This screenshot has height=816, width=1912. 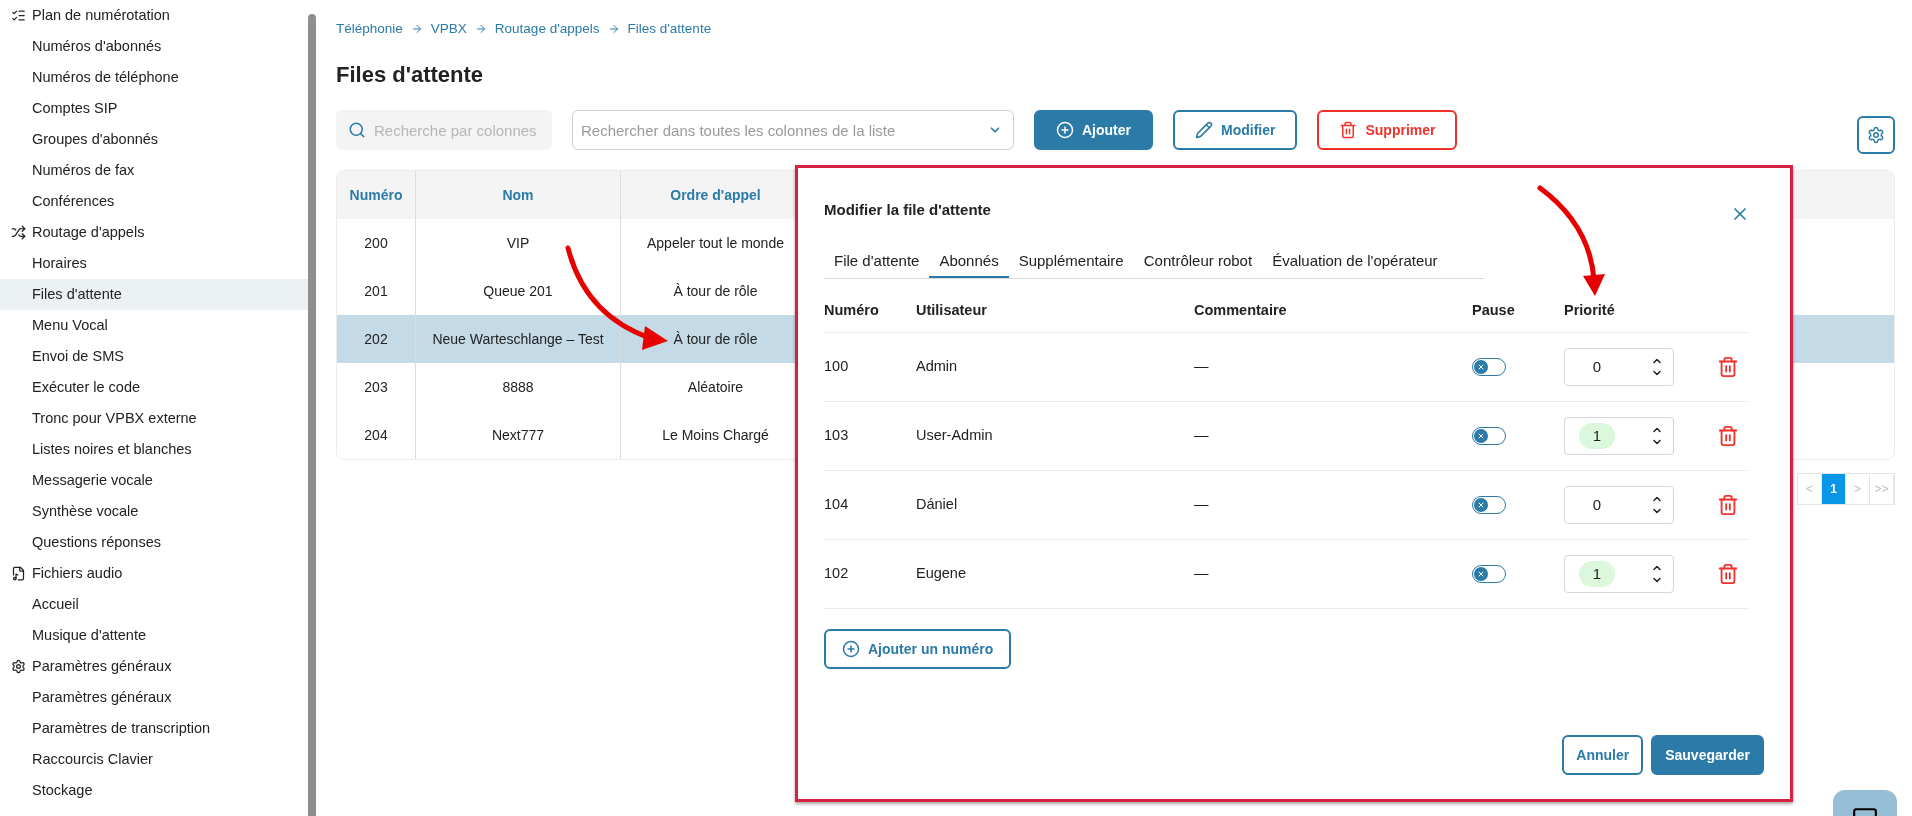 I want to click on sidebar-item: Exécuter le code, so click(x=154, y=387).